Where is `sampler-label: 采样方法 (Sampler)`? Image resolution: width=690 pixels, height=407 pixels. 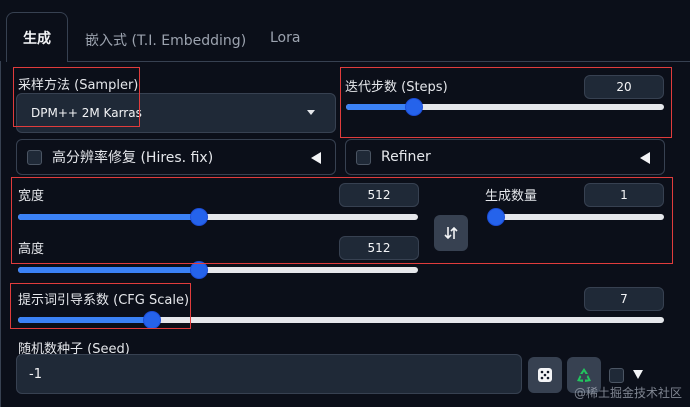
sampler-label: 采样方法 (Sampler) is located at coordinates (78, 85).